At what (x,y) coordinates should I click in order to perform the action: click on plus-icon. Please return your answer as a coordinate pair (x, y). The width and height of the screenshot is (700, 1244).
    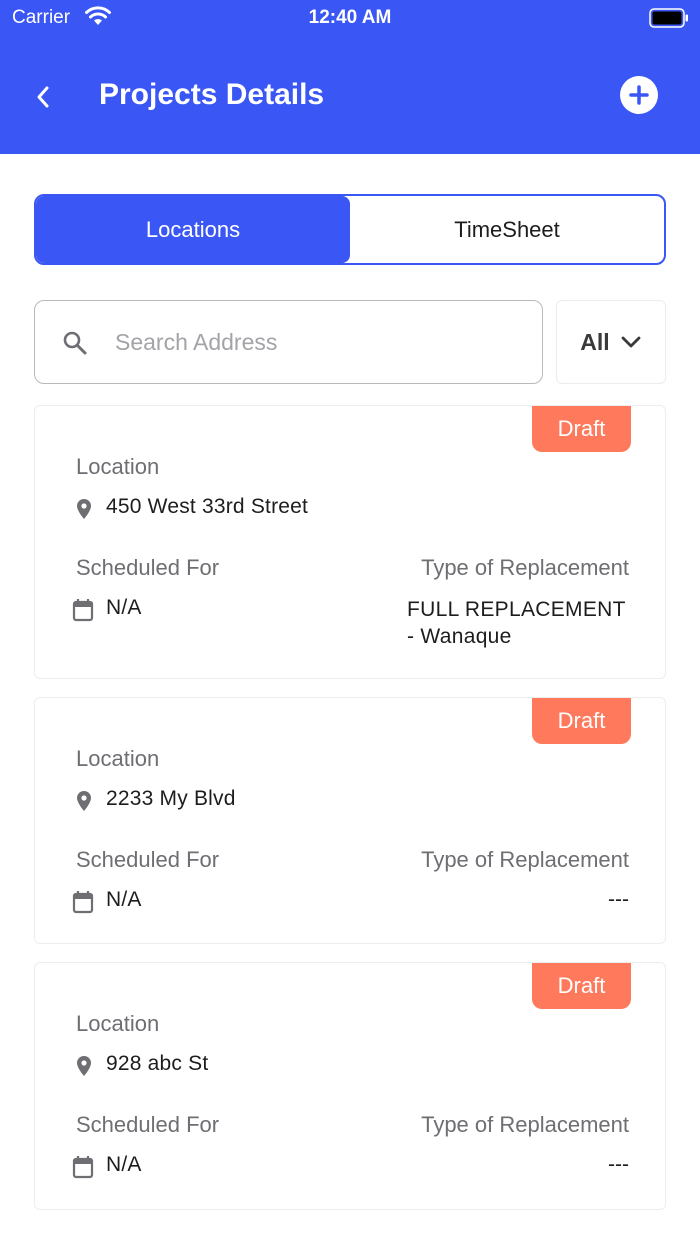
    Looking at the image, I should click on (639, 95).